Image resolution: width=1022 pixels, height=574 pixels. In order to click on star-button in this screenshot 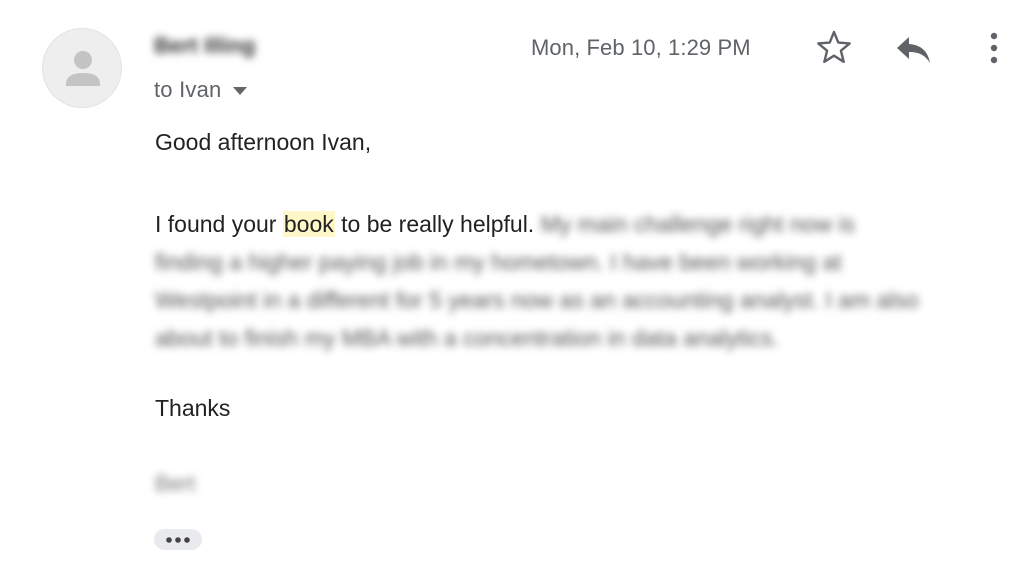, I will do `click(834, 48)`.